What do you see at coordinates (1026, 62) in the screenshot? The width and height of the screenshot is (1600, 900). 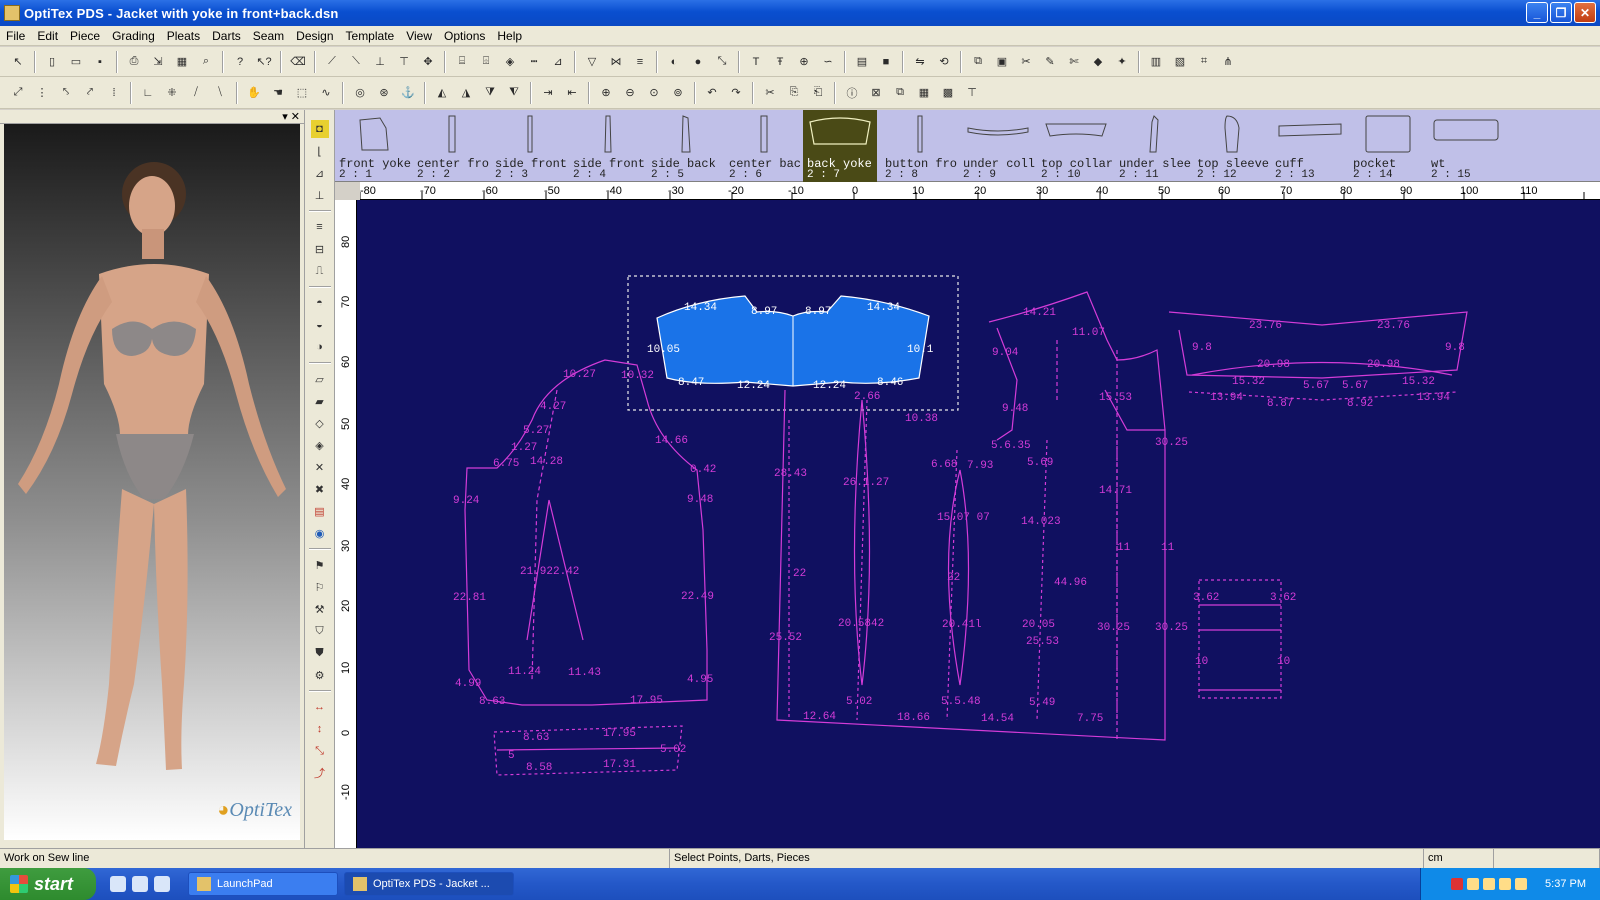 I see `cut-piece-icon: ✂` at bounding box center [1026, 62].